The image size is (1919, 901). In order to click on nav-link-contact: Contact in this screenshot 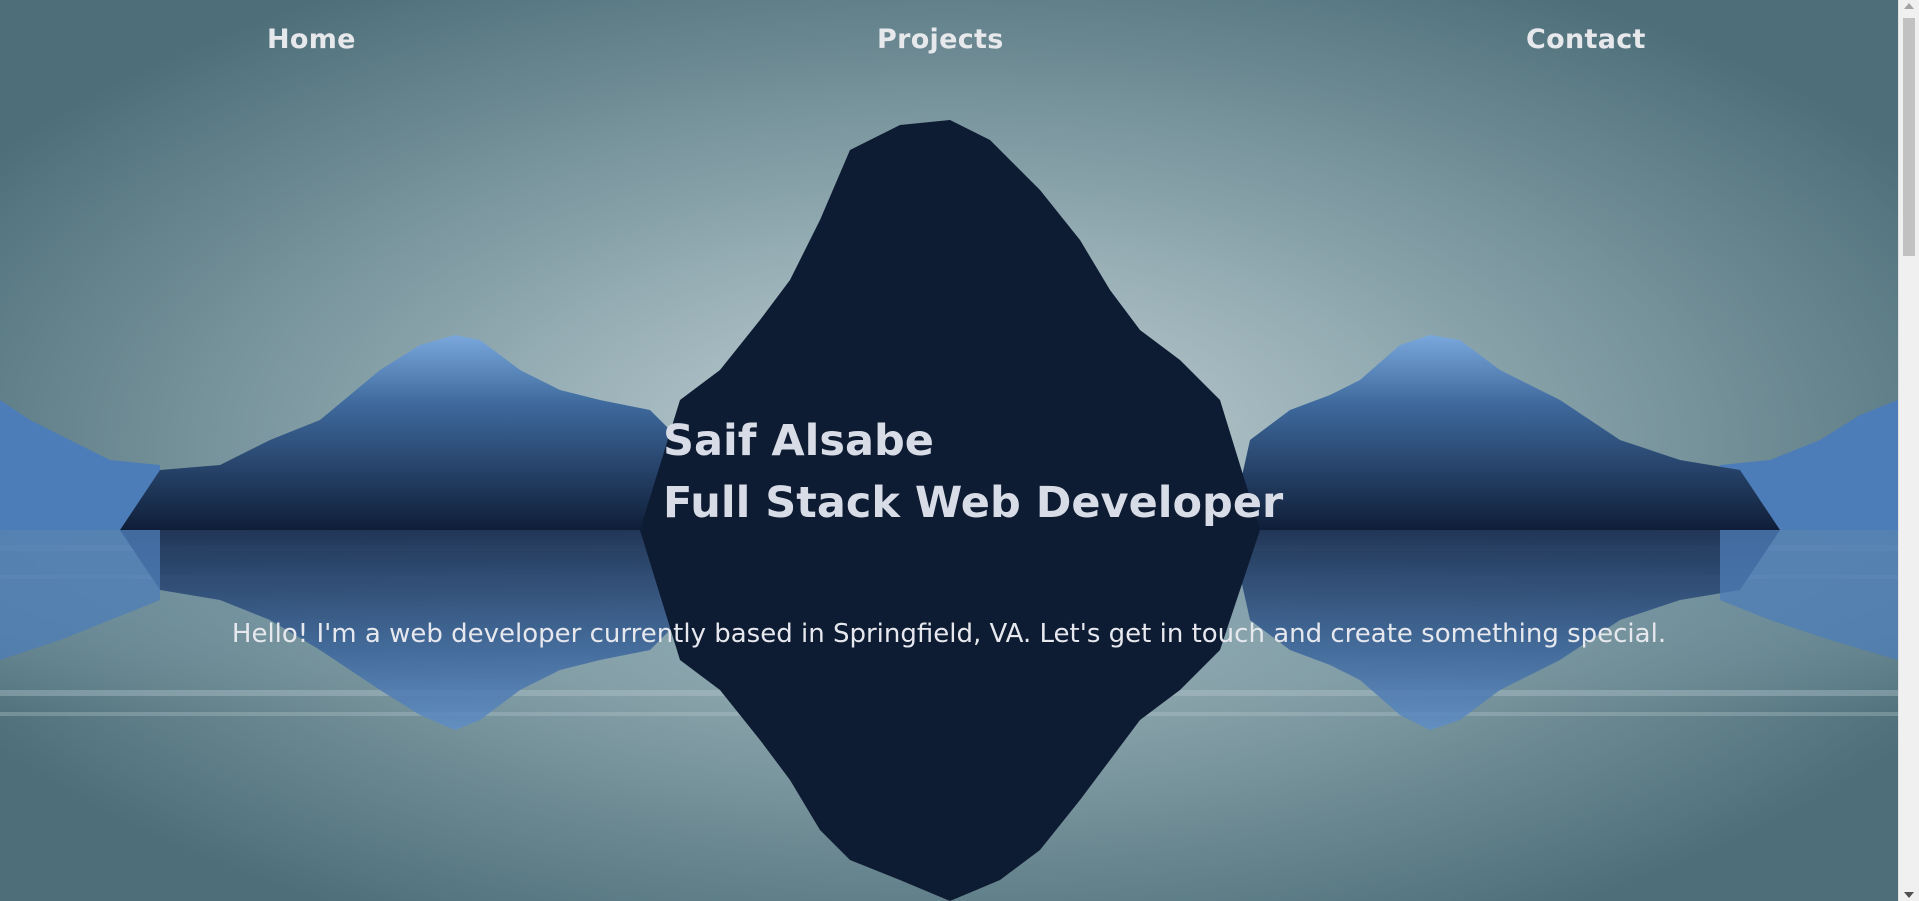, I will do `click(1586, 39)`.